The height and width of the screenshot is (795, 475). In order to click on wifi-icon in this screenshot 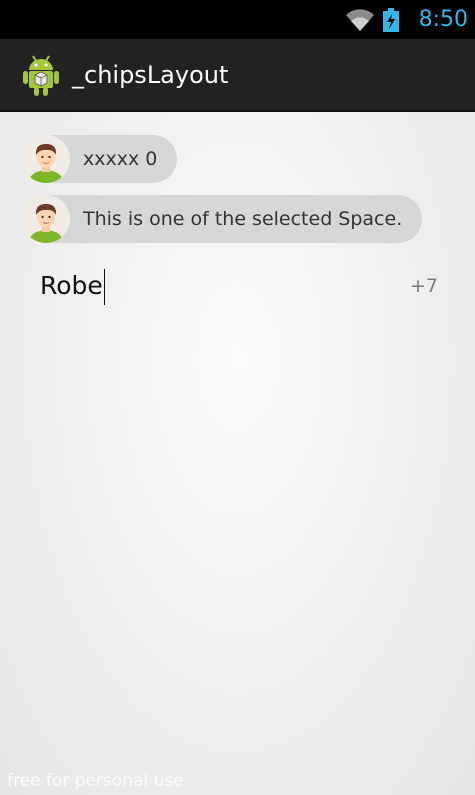, I will do `click(359, 19)`.